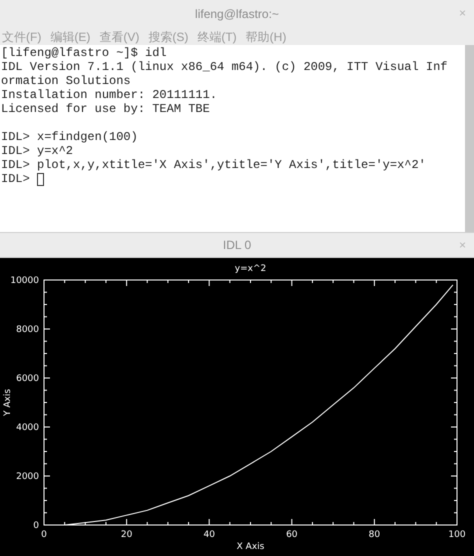  I want to click on tick-label: 8000, so click(27, 330).